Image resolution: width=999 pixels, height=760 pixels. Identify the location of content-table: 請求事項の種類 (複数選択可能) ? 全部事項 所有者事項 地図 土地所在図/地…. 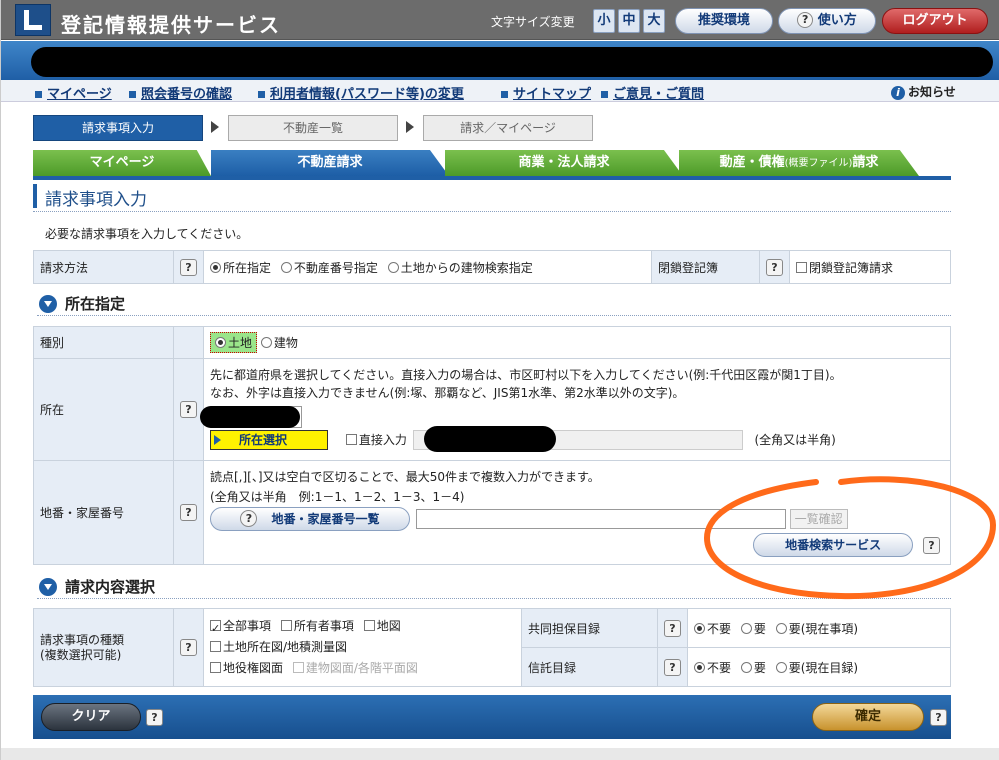
(492, 647).